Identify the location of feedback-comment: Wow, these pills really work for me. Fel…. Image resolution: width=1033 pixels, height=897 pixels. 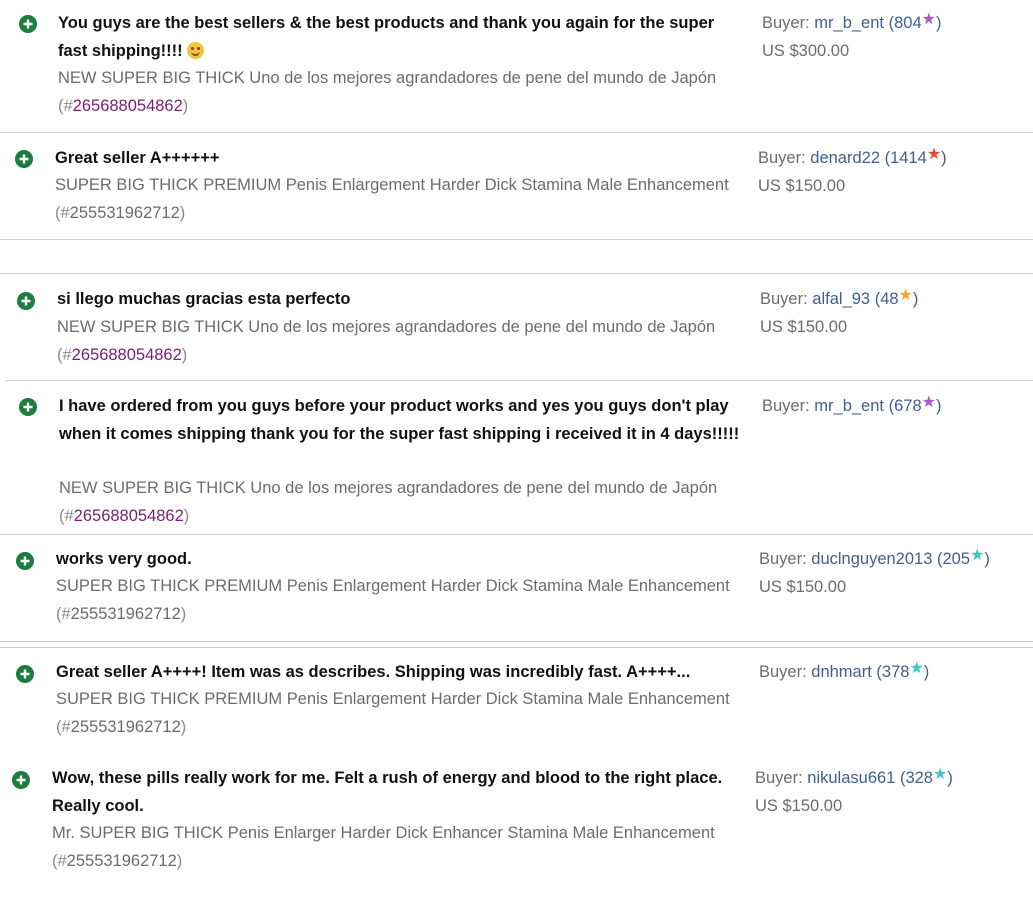
(387, 792).